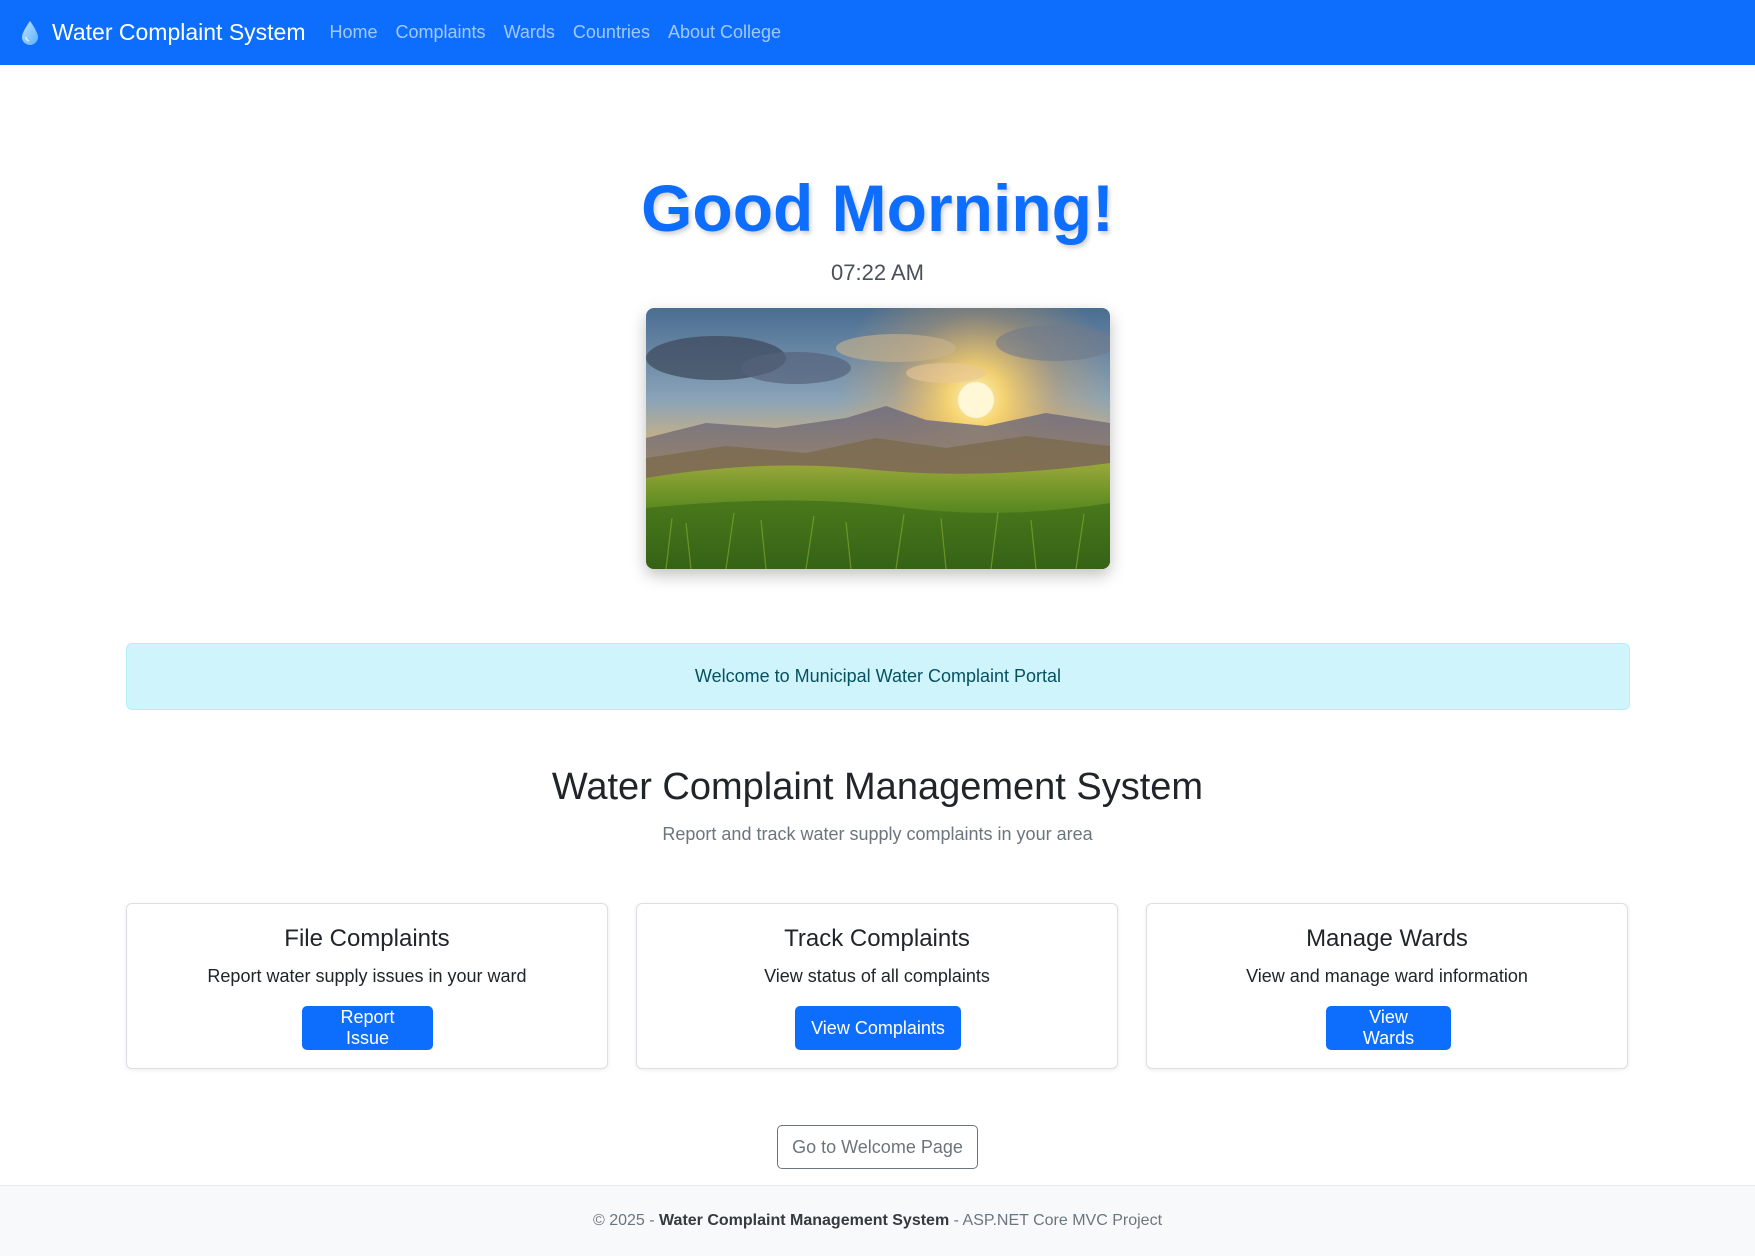 The width and height of the screenshot is (1755, 1256). Describe the element at coordinates (179, 32) in the screenshot. I see `brand-title: Water Complaint System` at that location.